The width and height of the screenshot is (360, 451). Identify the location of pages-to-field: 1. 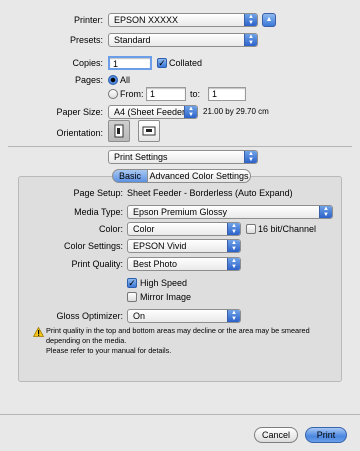
(227, 94).